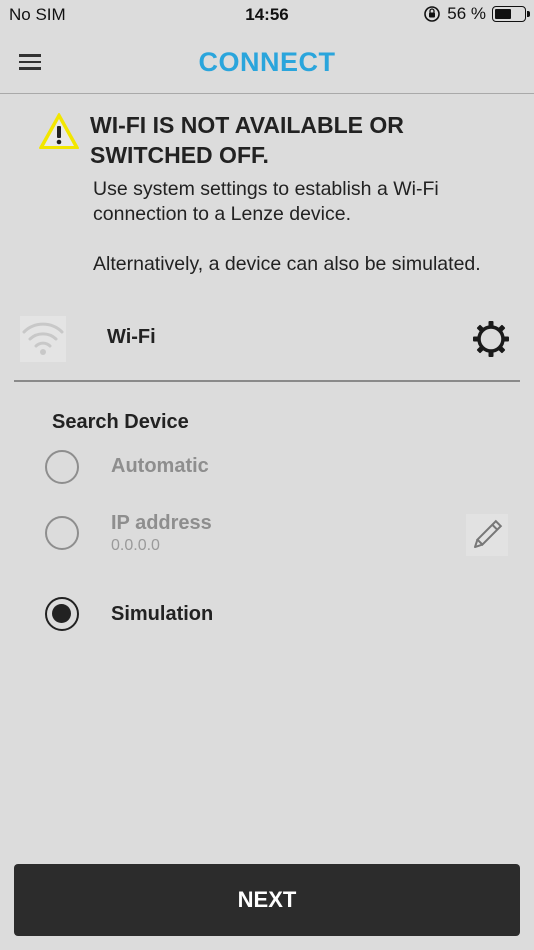  I want to click on option-ip-address-label: IP address, so click(161, 523).